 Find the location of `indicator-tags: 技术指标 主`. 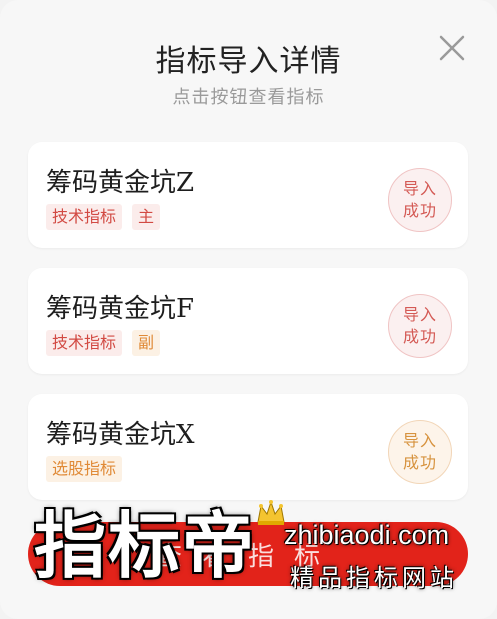

indicator-tags: 技术指标 主 is located at coordinates (103, 217).